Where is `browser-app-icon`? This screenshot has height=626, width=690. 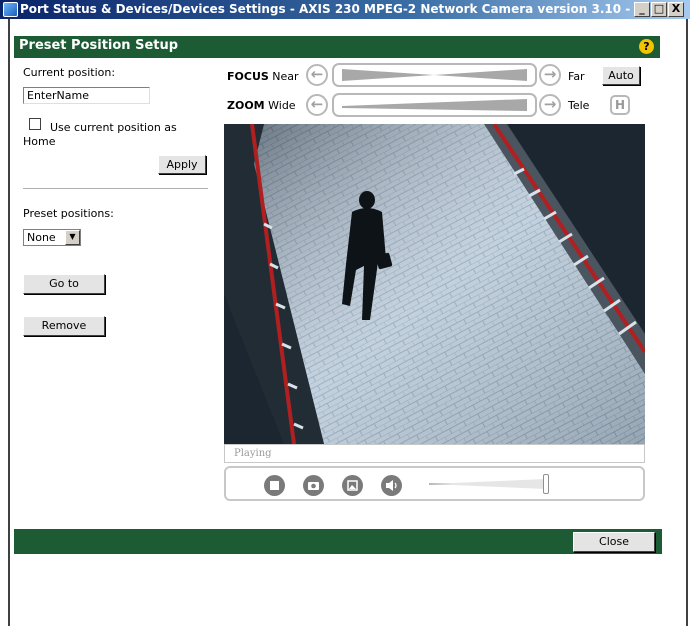
browser-app-icon is located at coordinates (10, 9).